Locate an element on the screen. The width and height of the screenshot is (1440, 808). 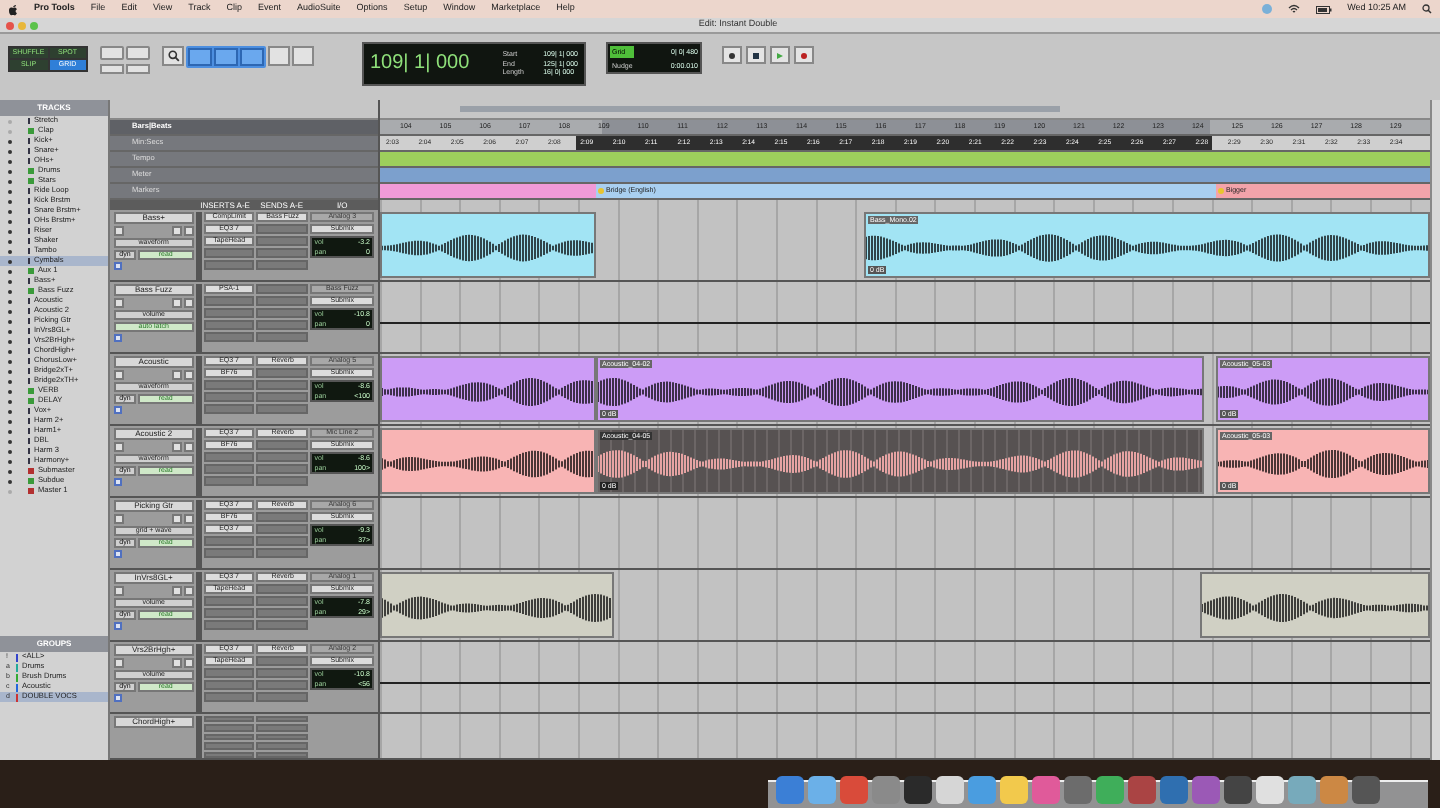
record-icon is located at coordinates (804, 55).